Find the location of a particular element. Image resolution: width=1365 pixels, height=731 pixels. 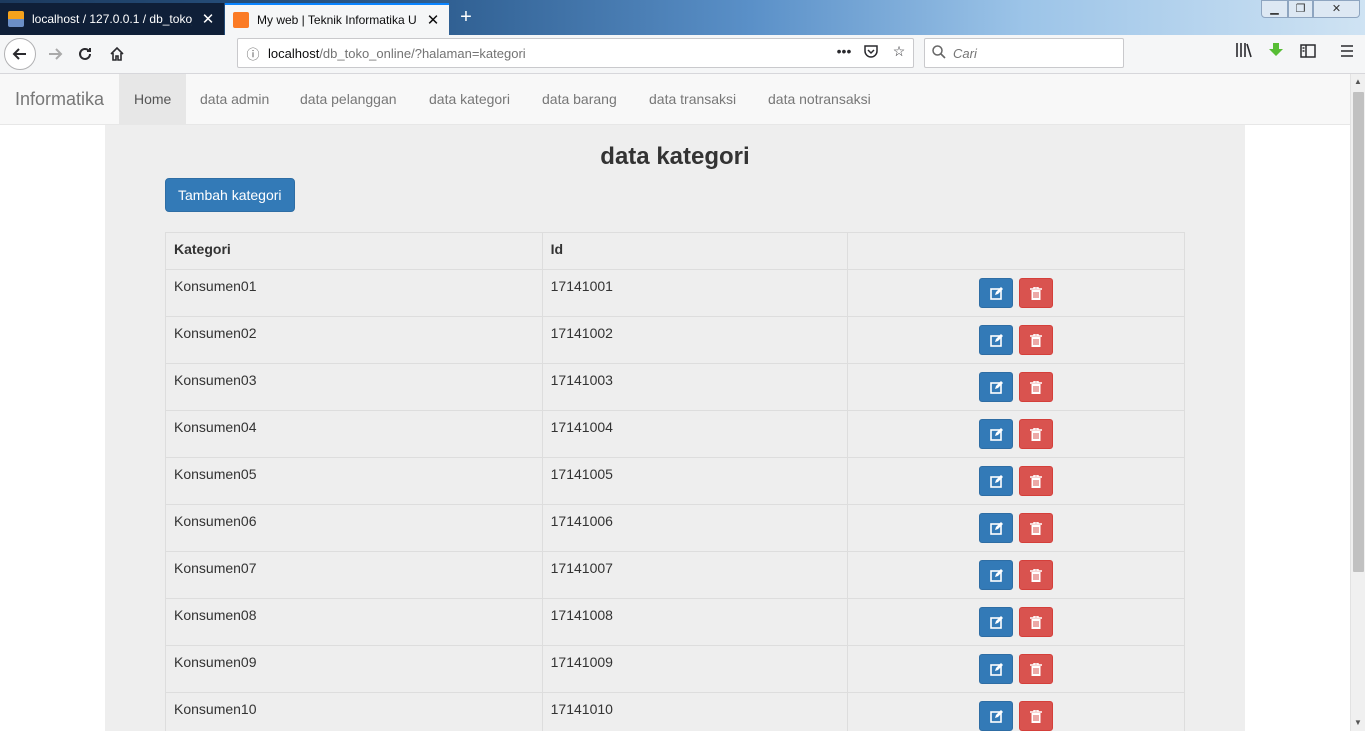

maximize-window-button: ❐ is located at coordinates (1300, 9).